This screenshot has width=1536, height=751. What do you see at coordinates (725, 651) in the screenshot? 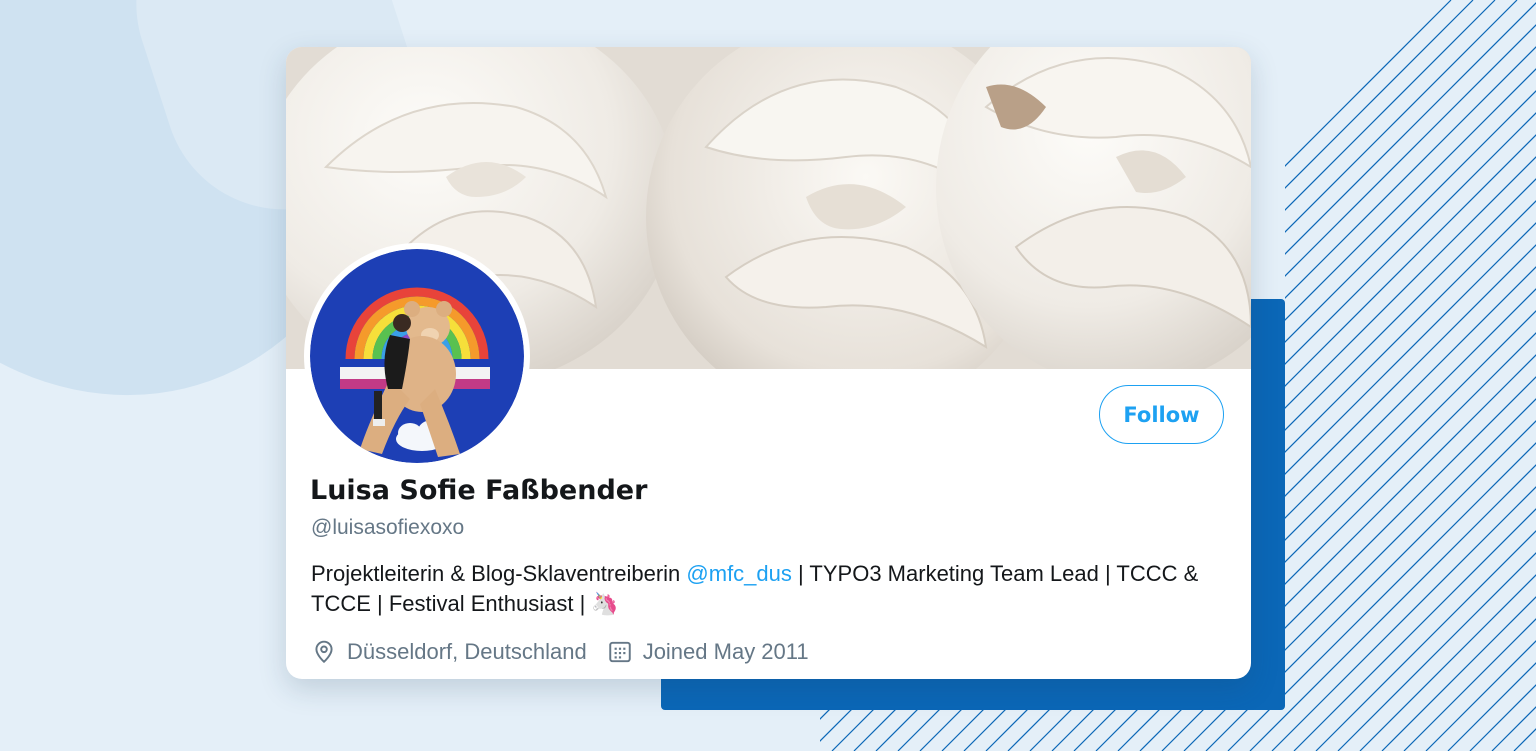
I see `joined-date-text: Joined May 2011` at bounding box center [725, 651].